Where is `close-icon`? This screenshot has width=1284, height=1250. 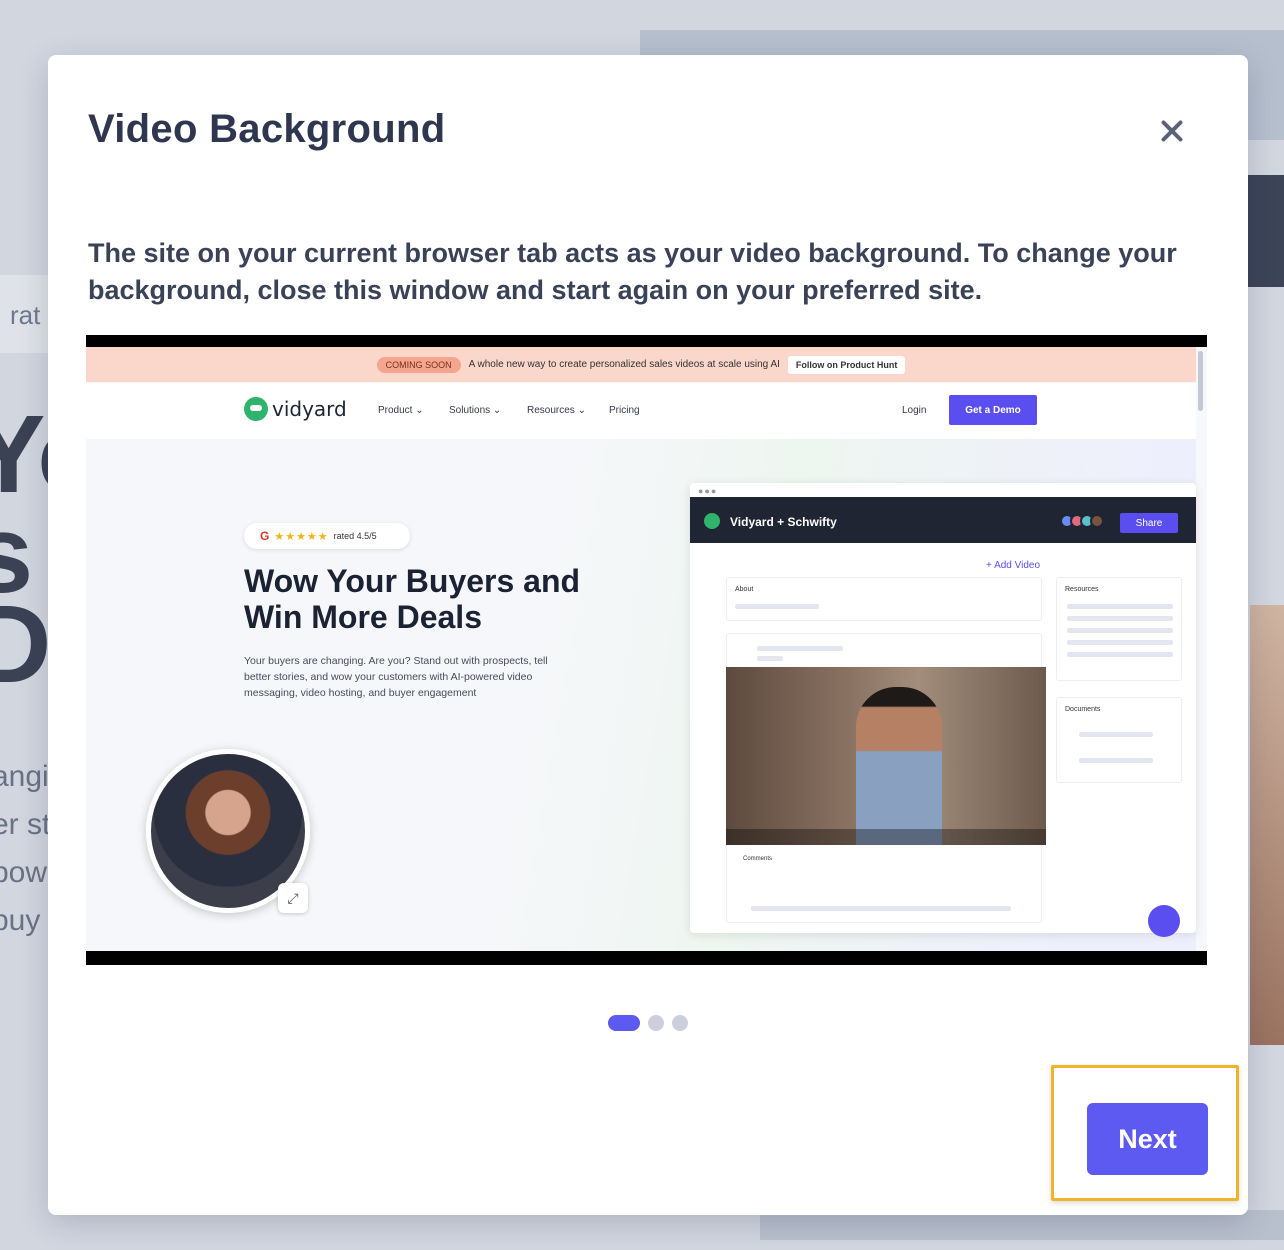 close-icon is located at coordinates (1172, 131).